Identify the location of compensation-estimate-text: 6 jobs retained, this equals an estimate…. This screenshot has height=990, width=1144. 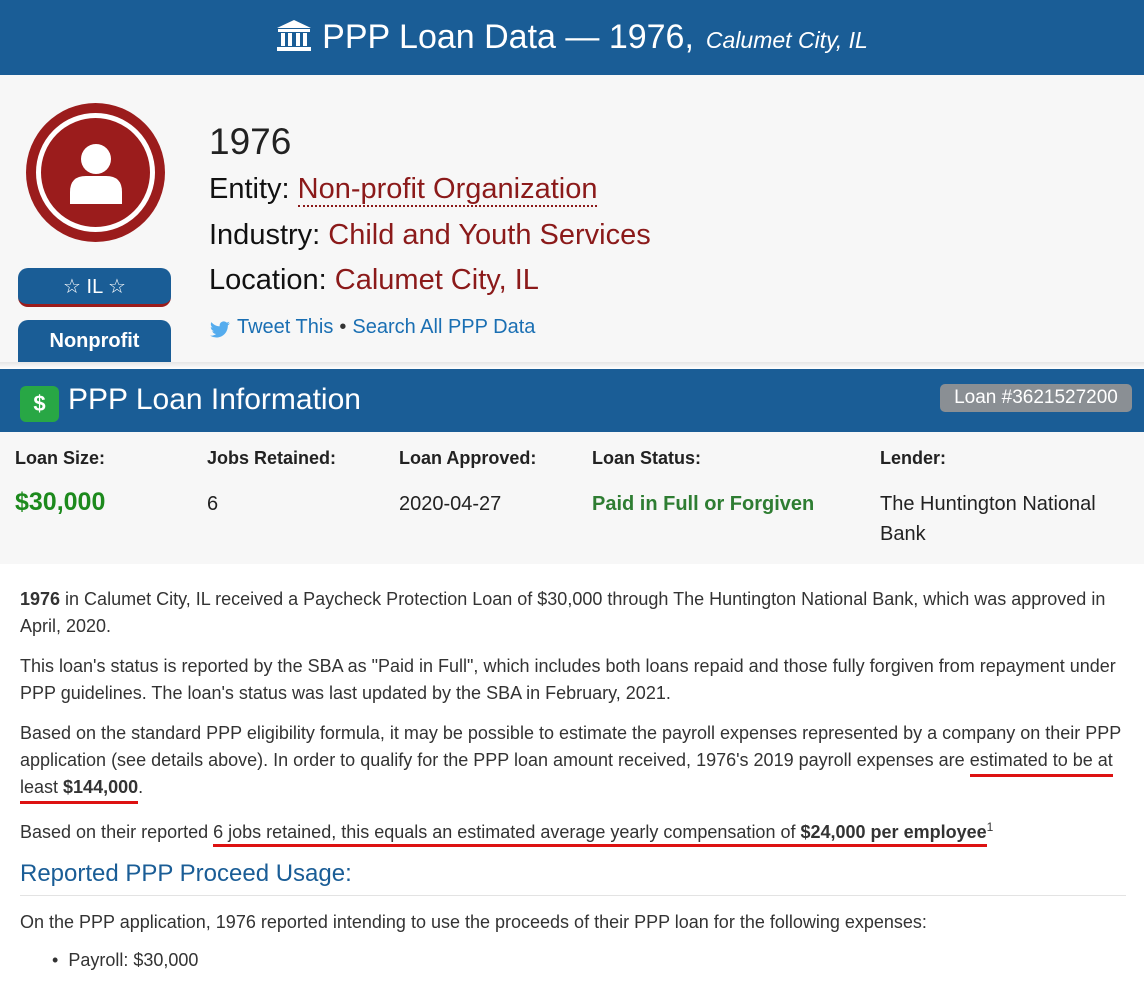
(507, 832).